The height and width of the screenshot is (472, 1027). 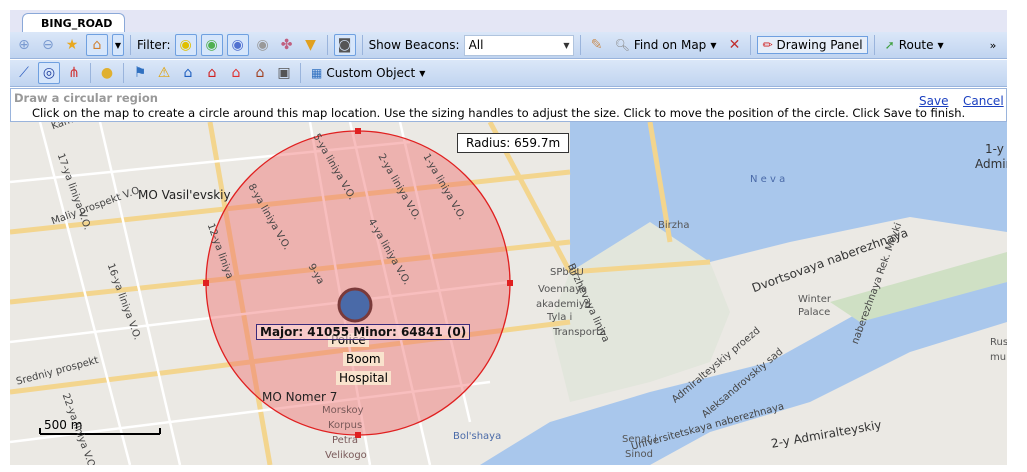 I want to click on beacon-icon: ◙, so click(x=344, y=45).